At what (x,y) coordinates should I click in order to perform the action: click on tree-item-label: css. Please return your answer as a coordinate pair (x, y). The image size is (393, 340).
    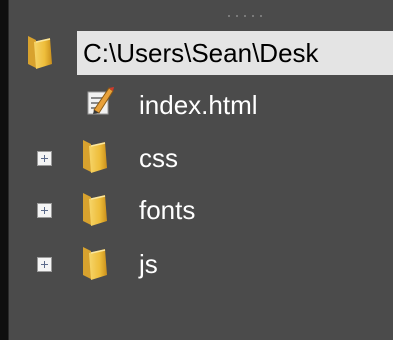
    Looking at the image, I should click on (158, 158).